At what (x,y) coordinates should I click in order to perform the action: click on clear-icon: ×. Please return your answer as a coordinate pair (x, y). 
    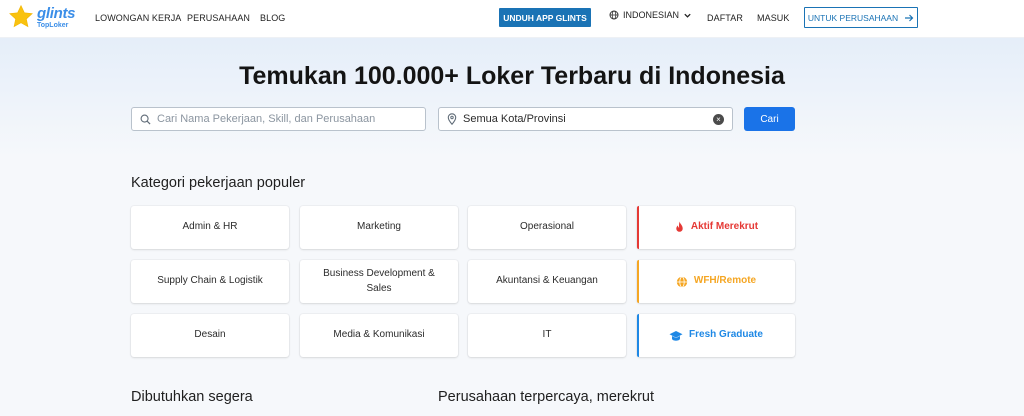
    Looking at the image, I should click on (718, 119).